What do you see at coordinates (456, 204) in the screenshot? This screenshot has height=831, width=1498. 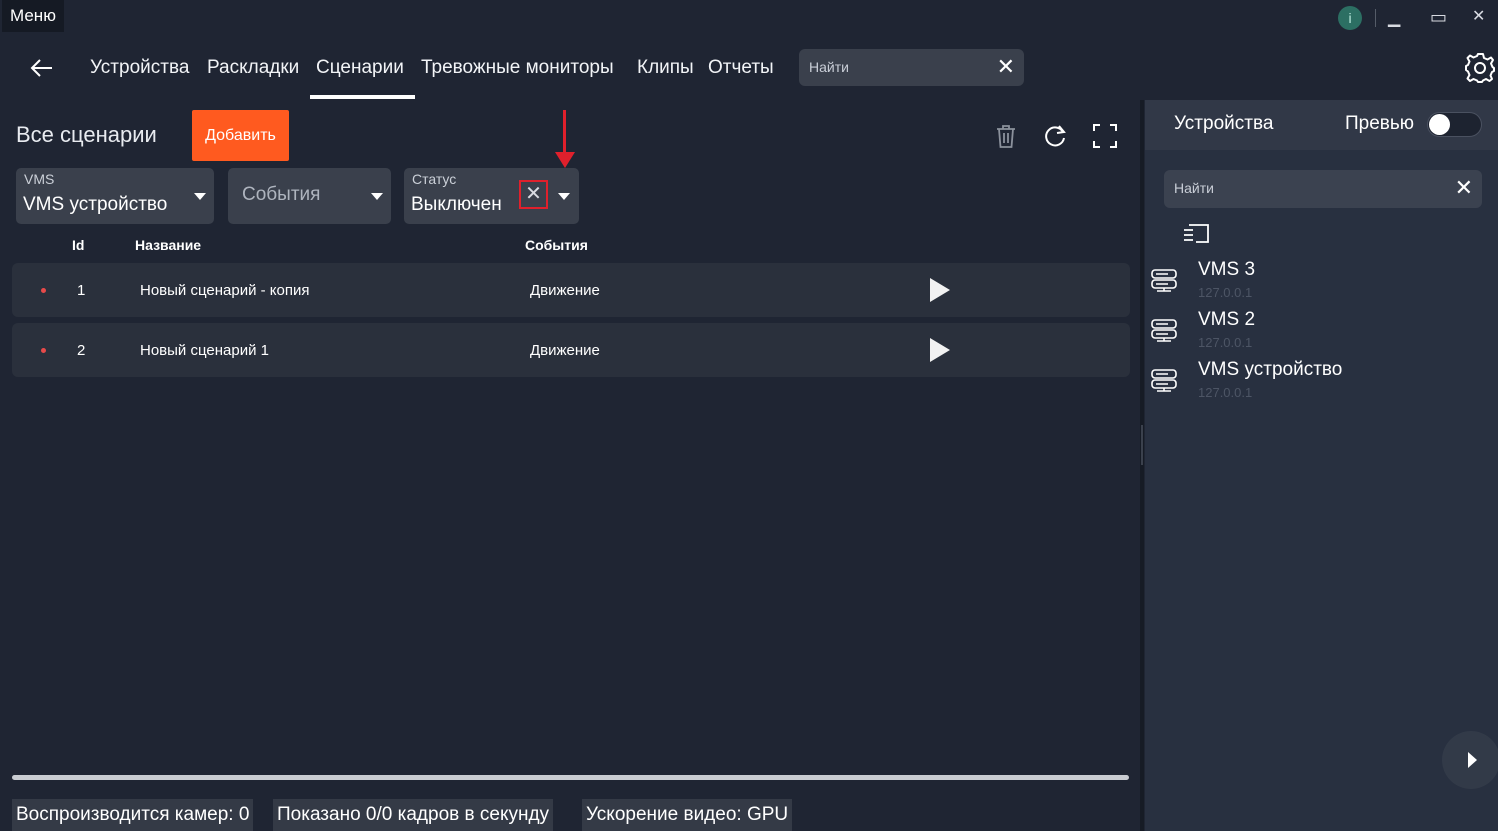 I see `status-filter-value: Выключен` at bounding box center [456, 204].